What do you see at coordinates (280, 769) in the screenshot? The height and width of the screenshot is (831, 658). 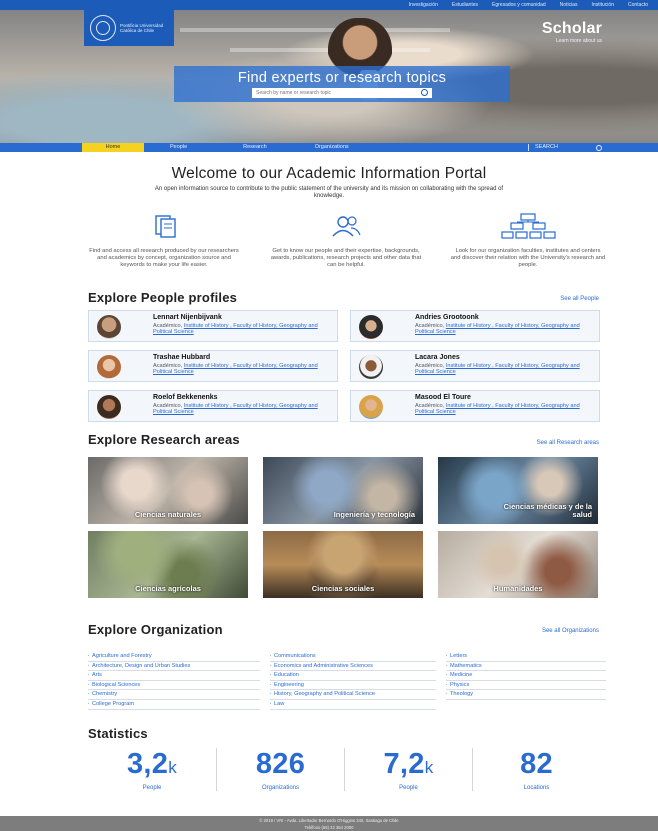 I see `stat-organizations: 826 Organizations` at bounding box center [280, 769].